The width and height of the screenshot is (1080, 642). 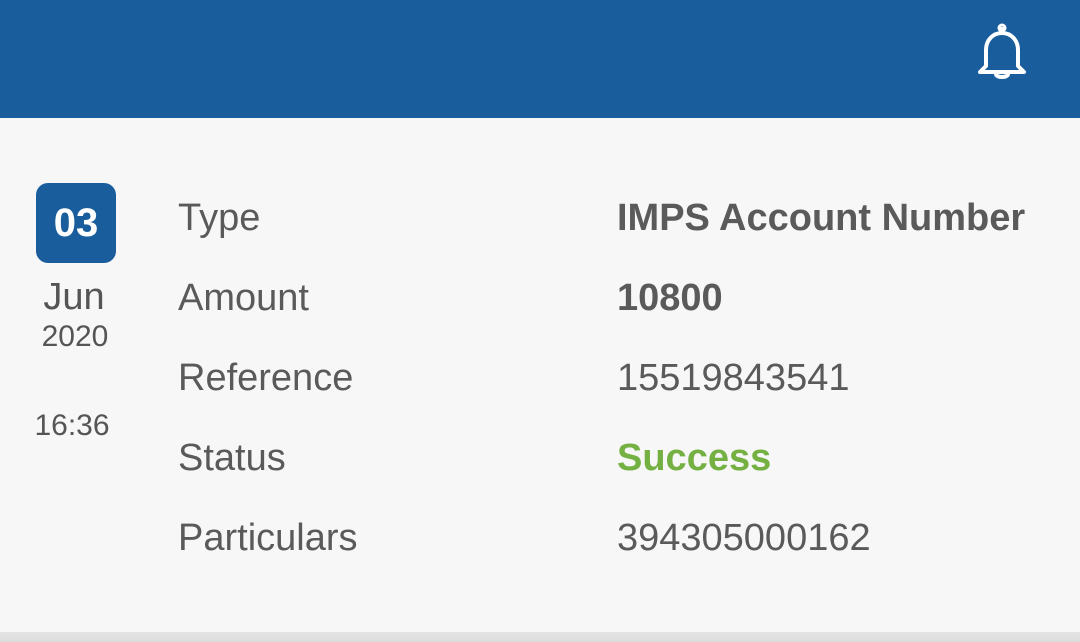 I want to click on amount-label: Amount, so click(x=243, y=298).